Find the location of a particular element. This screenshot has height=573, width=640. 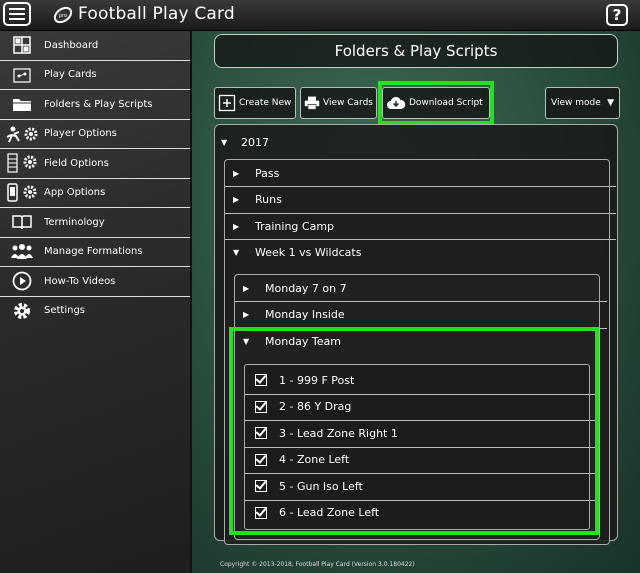

top-bar: pro Football Play Card ? is located at coordinates (320, 15).